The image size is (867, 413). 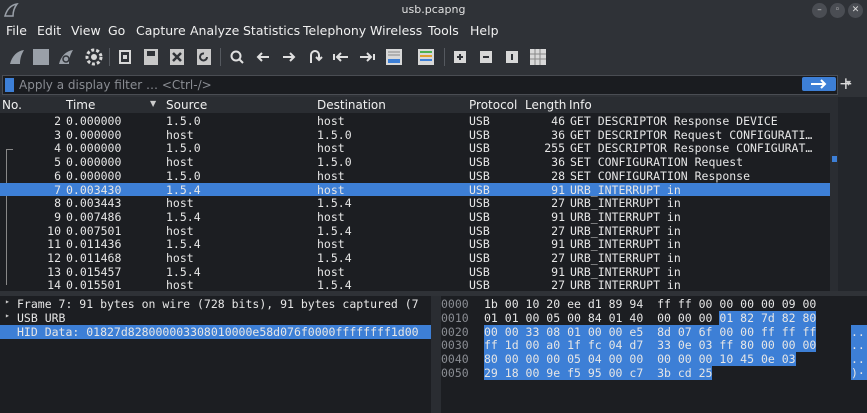 What do you see at coordinates (125, 57) in the screenshot?
I see `open-file-icon` at bounding box center [125, 57].